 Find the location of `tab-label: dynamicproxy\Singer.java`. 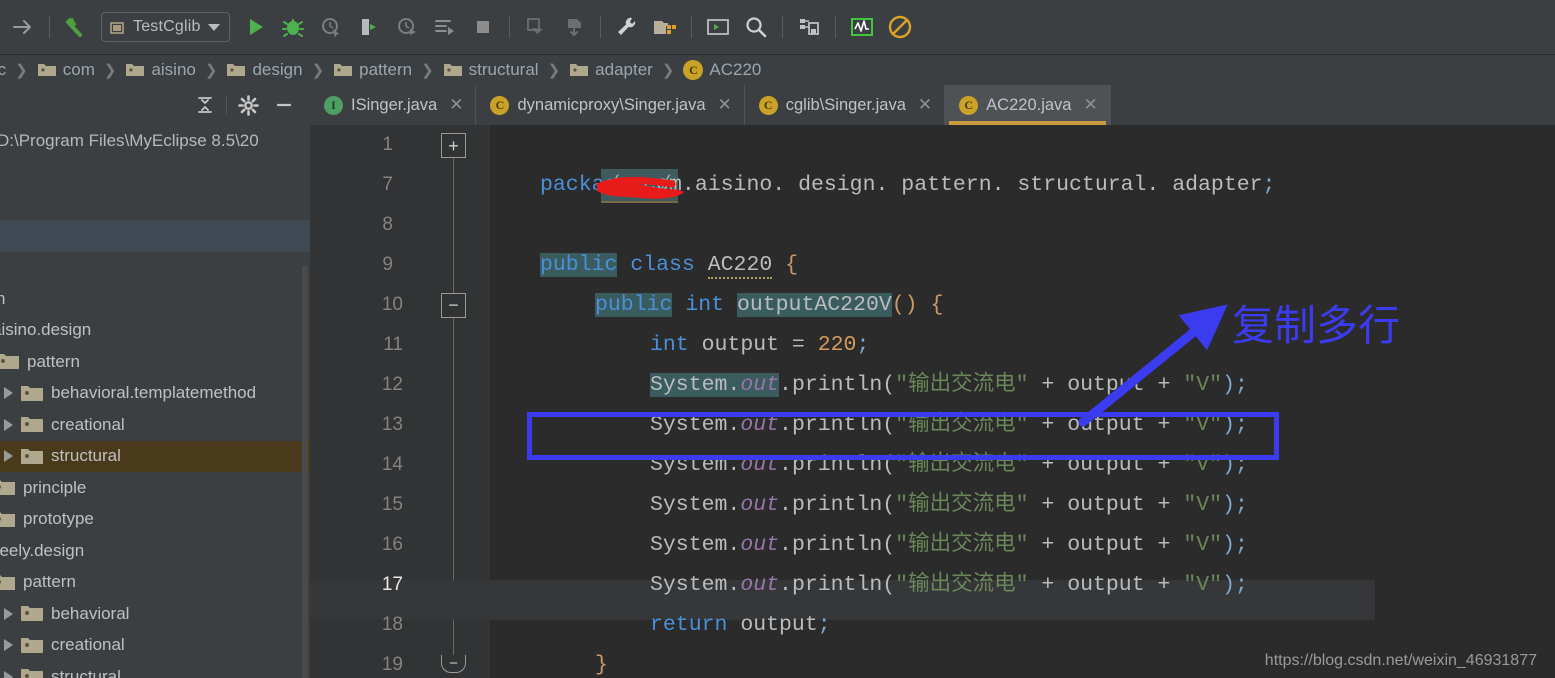

tab-label: dynamicproxy\Singer.java is located at coordinates (611, 104).